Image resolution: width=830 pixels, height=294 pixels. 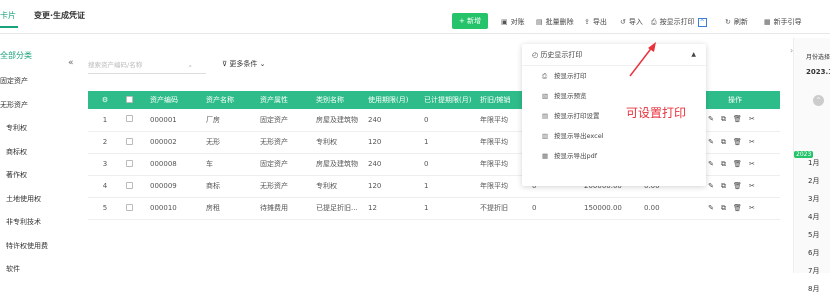 I want to click on month-panel-title: 月份选择, so click(x=818, y=57).